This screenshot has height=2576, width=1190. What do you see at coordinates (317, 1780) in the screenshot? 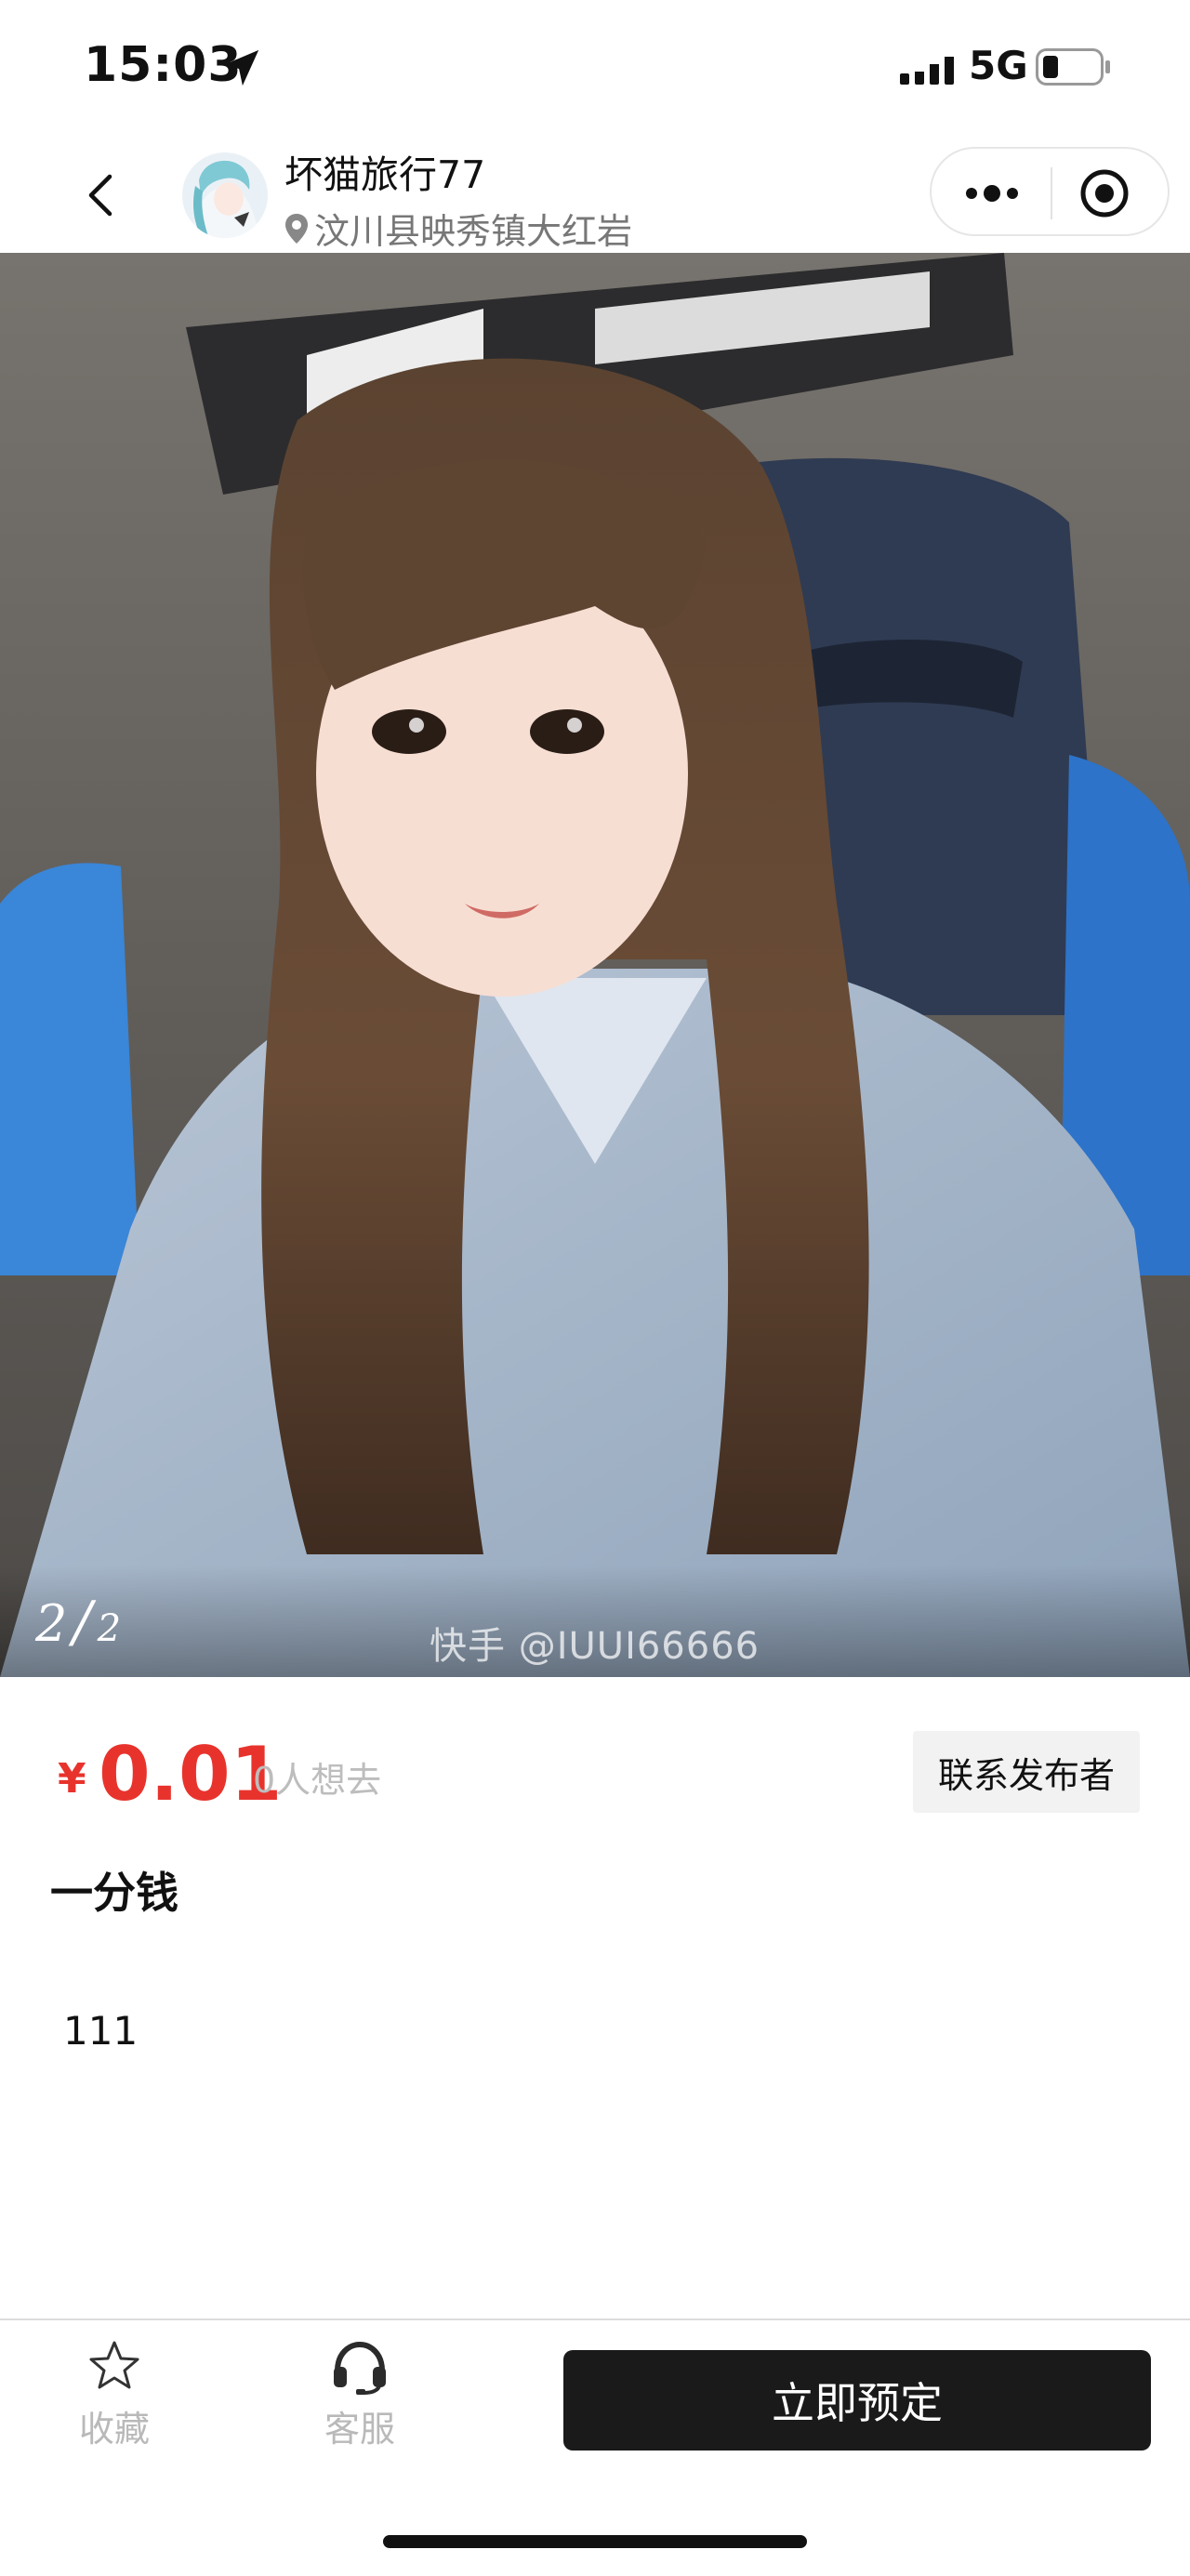
I see `want-count: 0人想去` at bounding box center [317, 1780].